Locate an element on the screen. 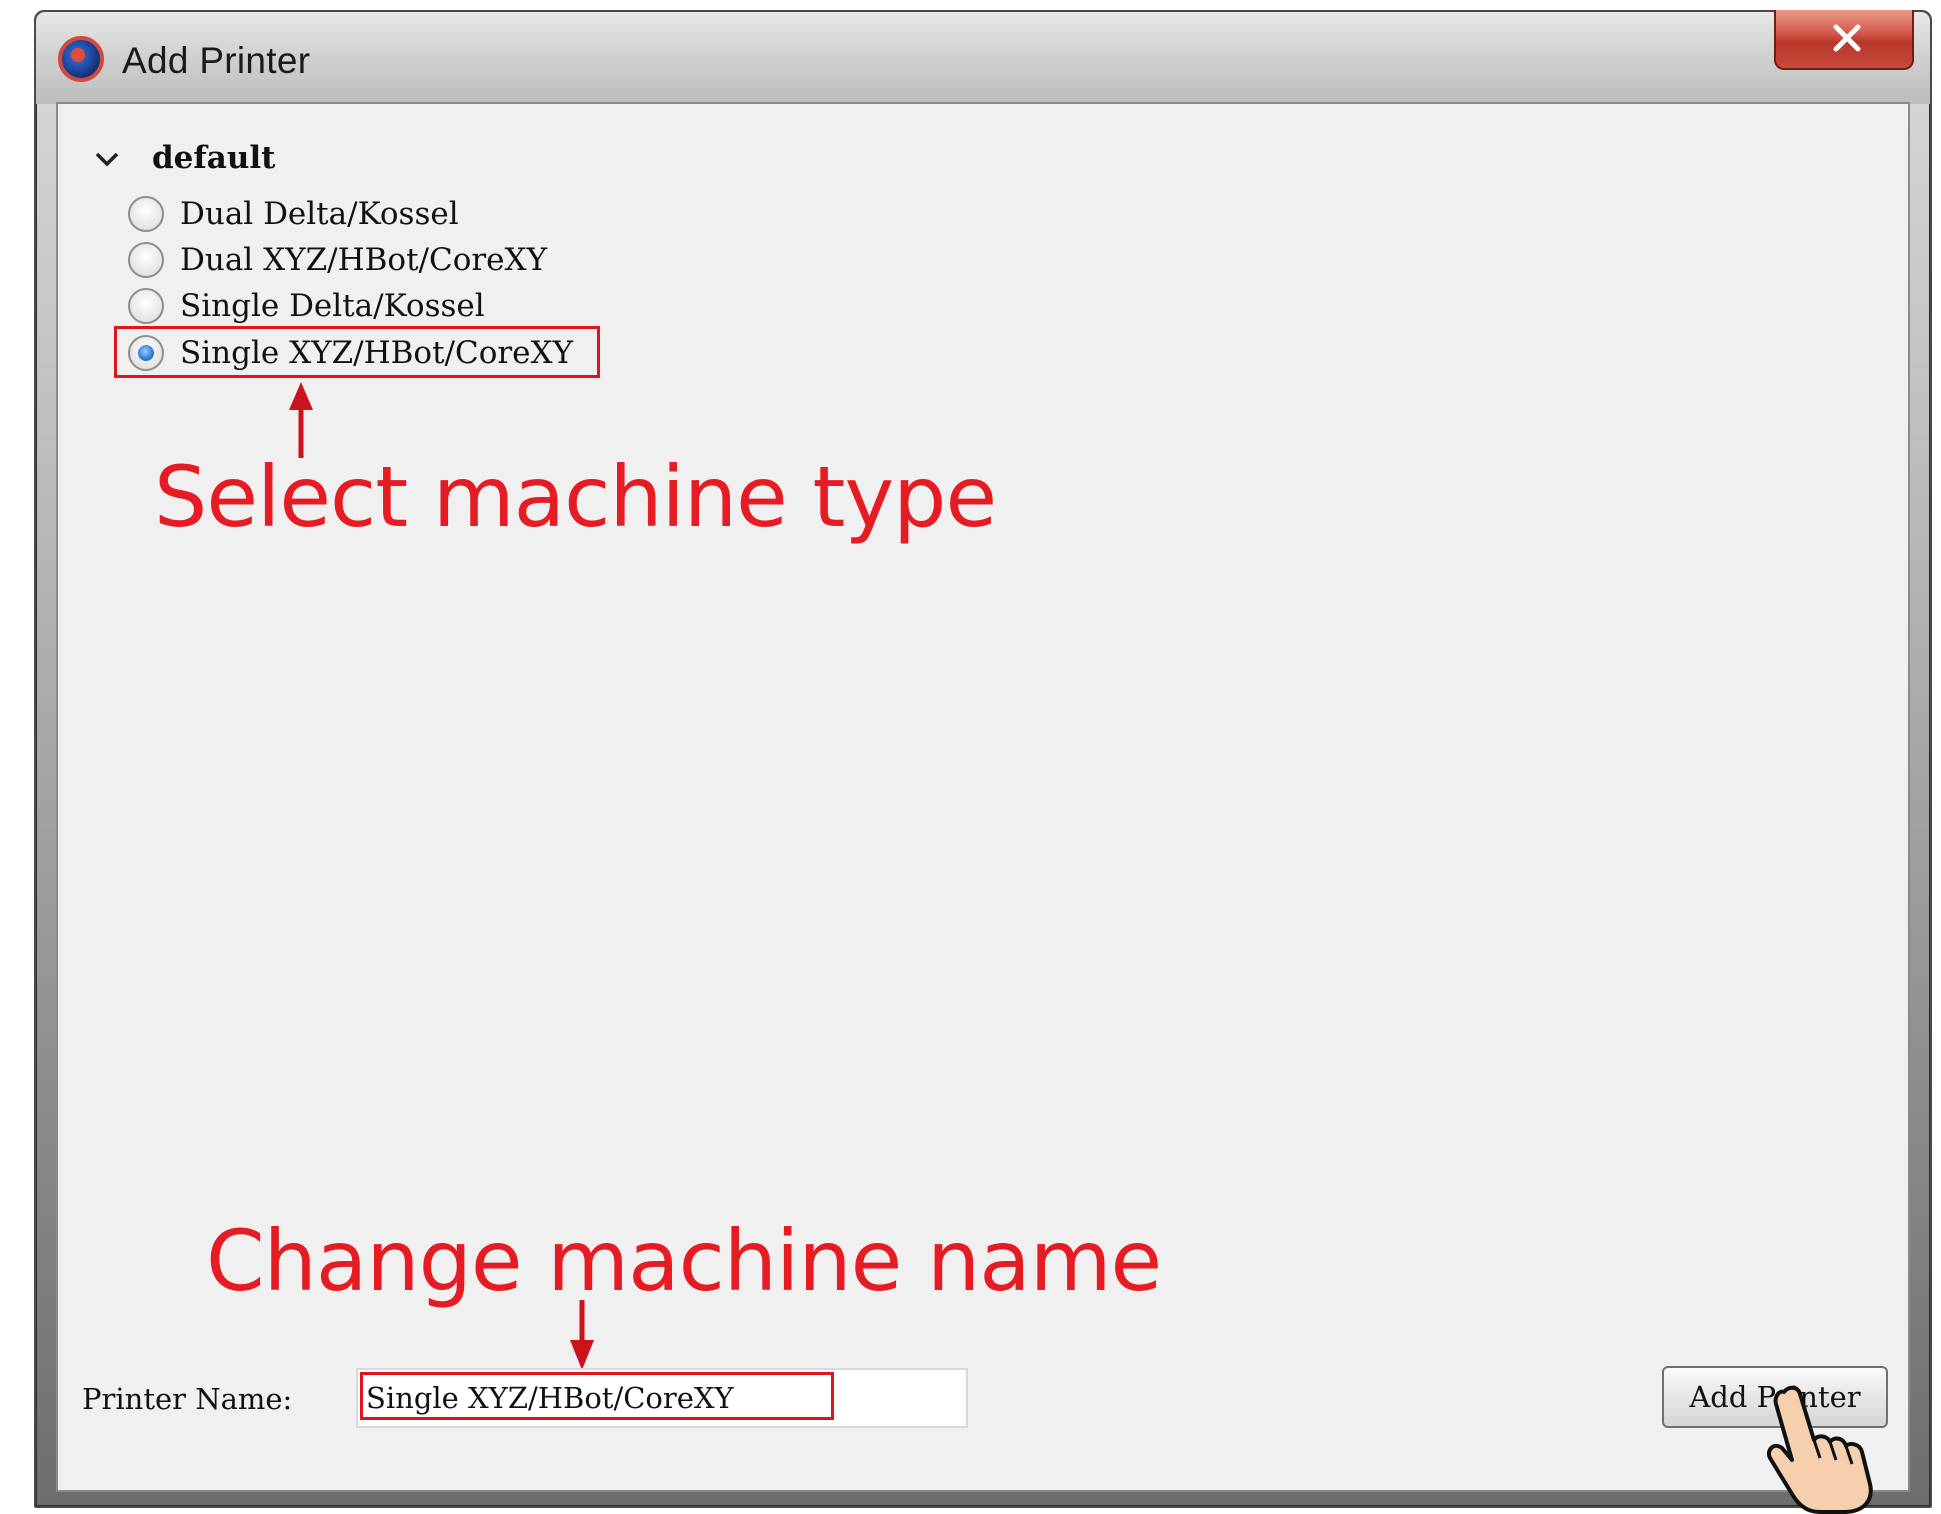 This screenshot has width=1941, height=1514. close-button is located at coordinates (1844, 40).